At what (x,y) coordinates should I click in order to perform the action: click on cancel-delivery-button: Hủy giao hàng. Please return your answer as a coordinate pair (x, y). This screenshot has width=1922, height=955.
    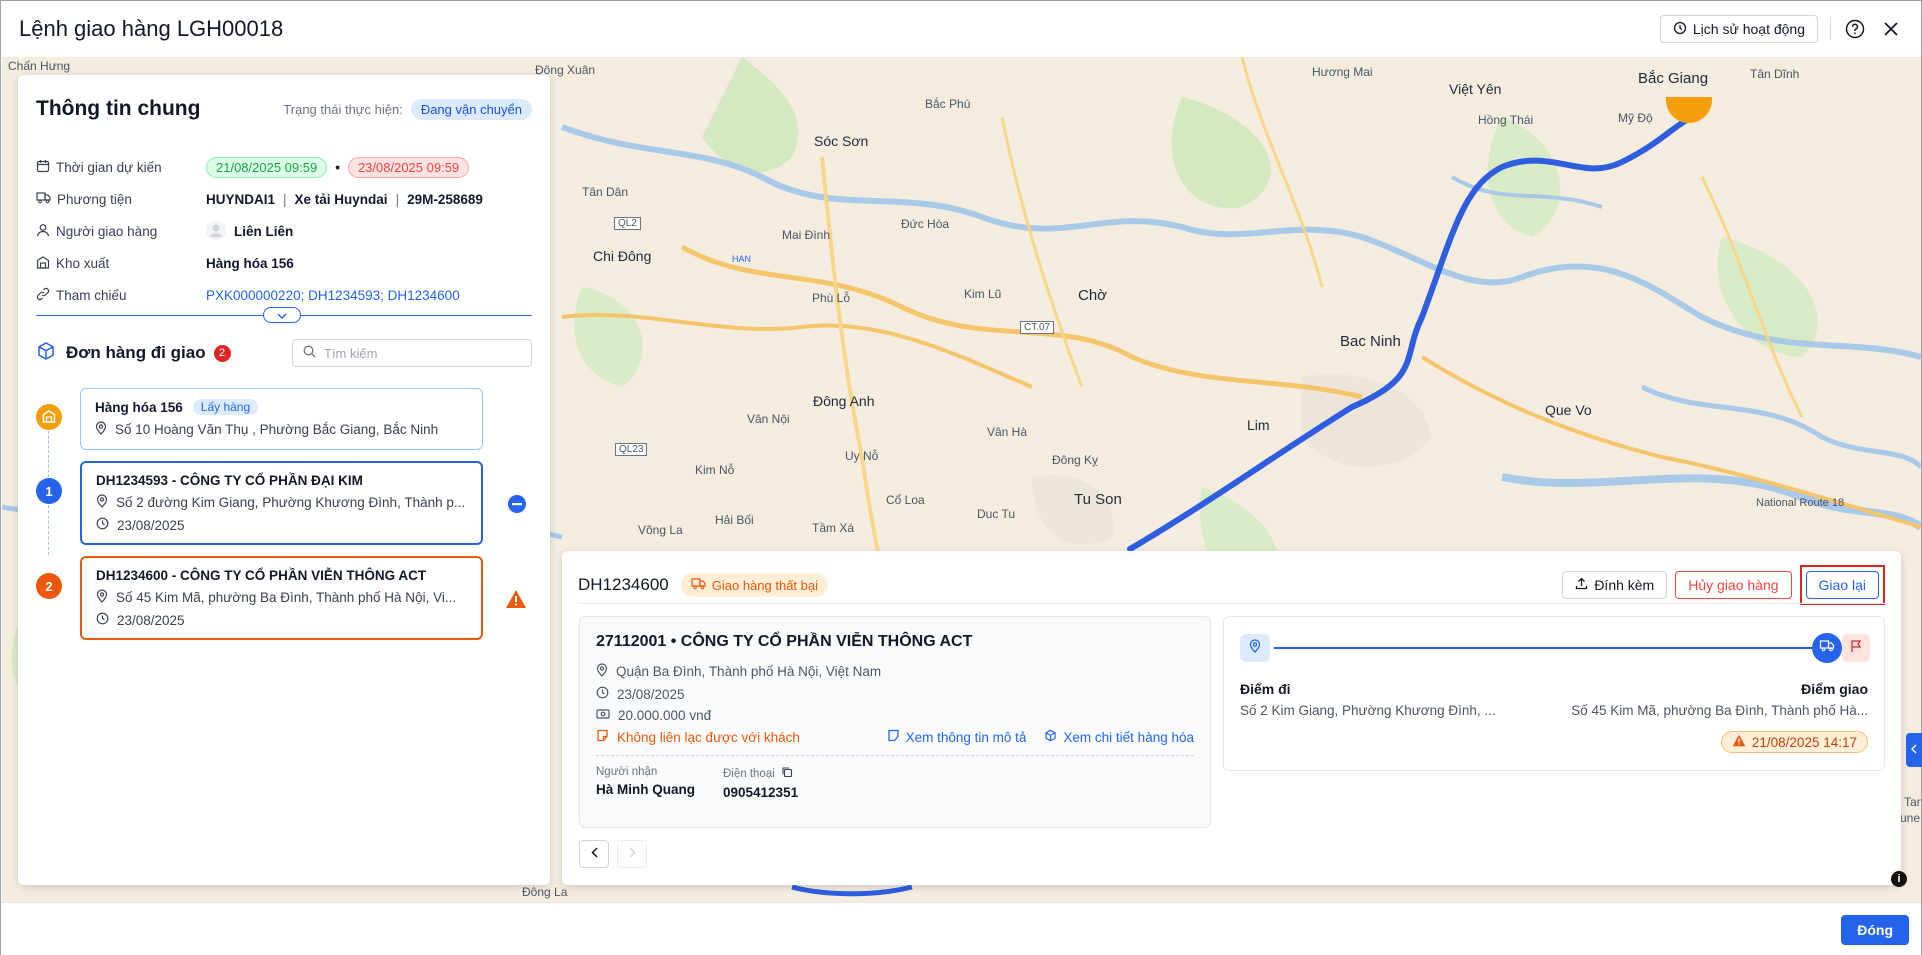
    Looking at the image, I should click on (1733, 585).